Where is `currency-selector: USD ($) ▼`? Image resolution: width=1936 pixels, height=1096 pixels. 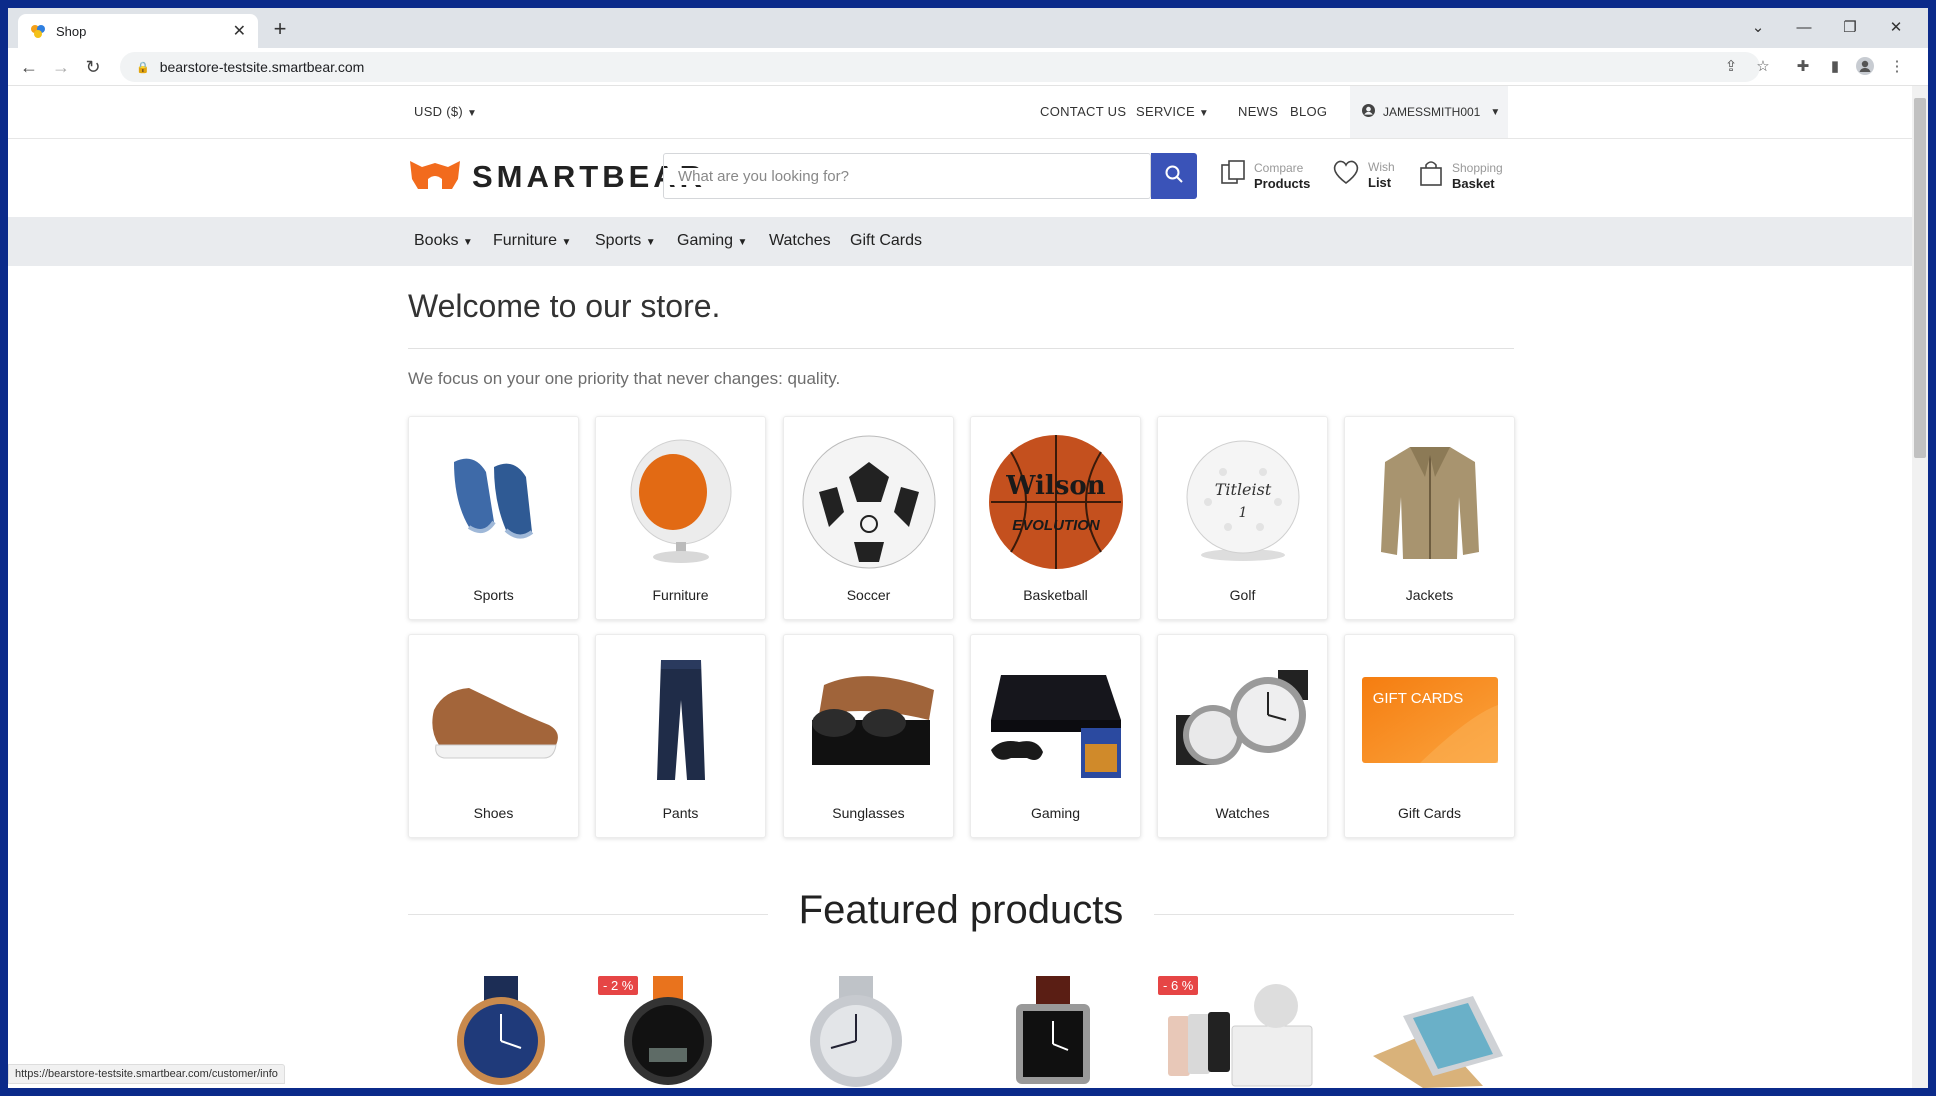 currency-selector: USD ($) ▼ is located at coordinates (445, 111).